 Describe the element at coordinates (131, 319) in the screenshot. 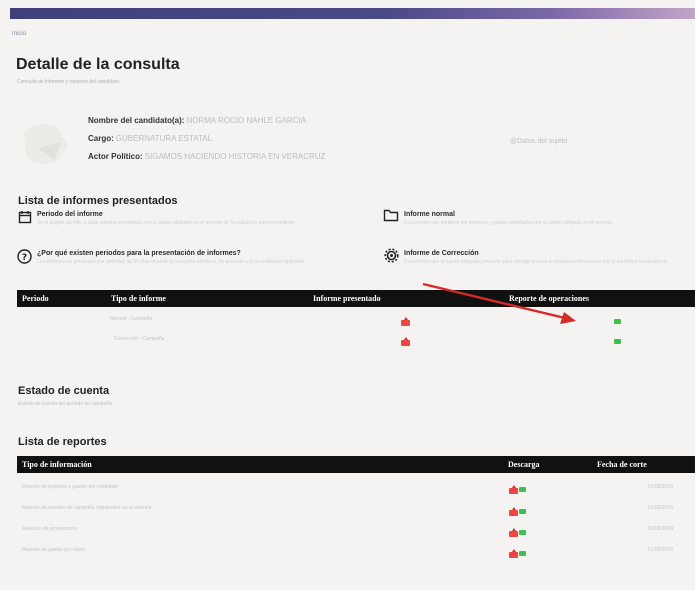

I see `table-row-tipo: Normal - Campaña` at that location.